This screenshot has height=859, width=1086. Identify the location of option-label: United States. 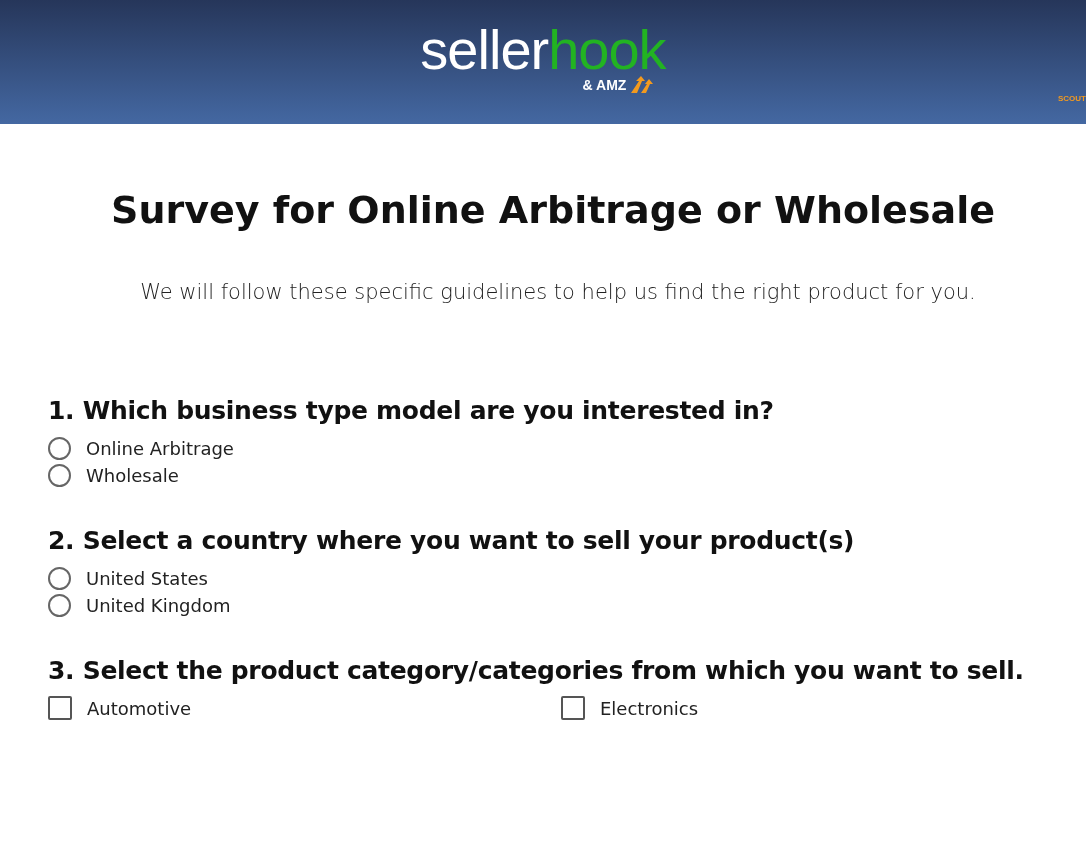
(147, 578).